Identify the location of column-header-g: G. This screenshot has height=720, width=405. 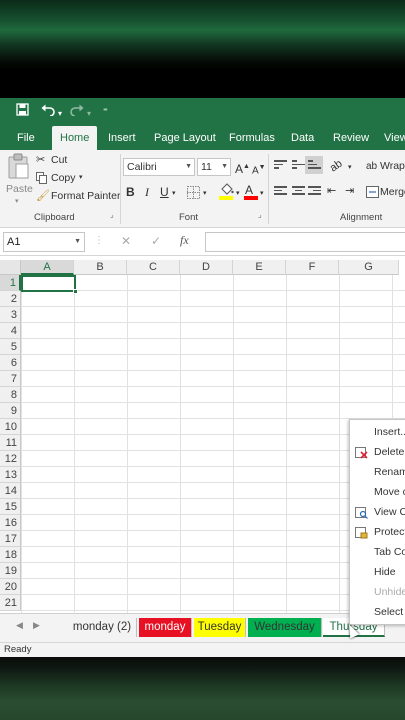
(369, 267).